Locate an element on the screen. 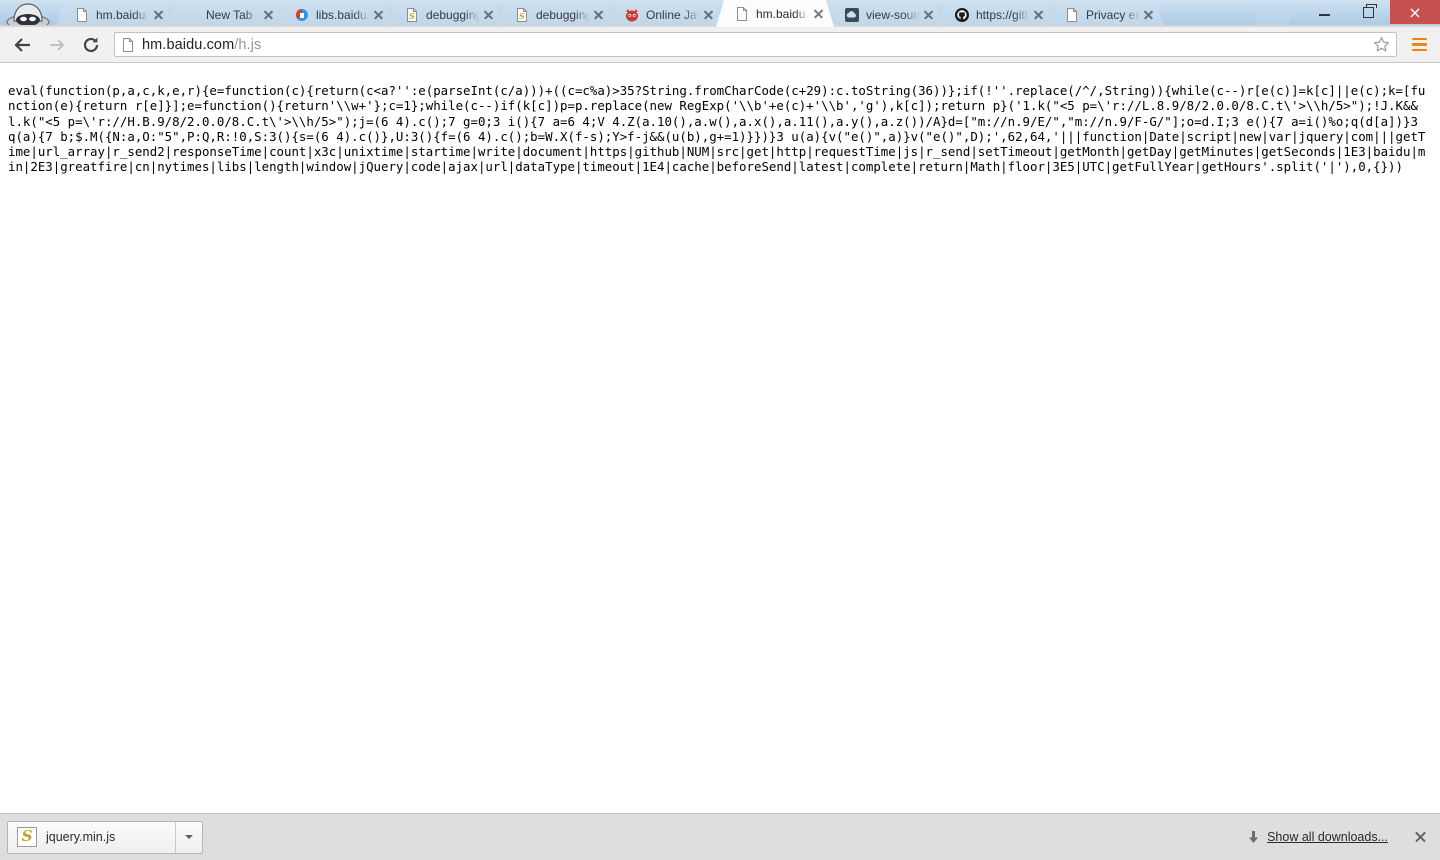 This screenshot has height=860, width=1440. reload-icon is located at coordinates (91, 45).